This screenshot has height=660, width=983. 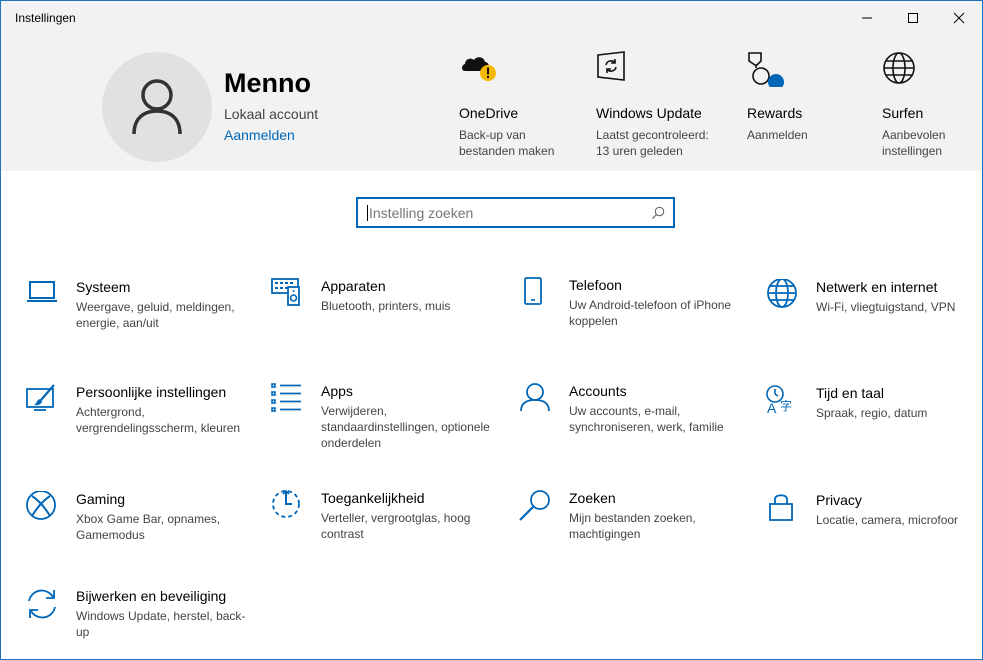 What do you see at coordinates (872, 413) in the screenshot?
I see `category-desc: Spraak, regio, datum` at bounding box center [872, 413].